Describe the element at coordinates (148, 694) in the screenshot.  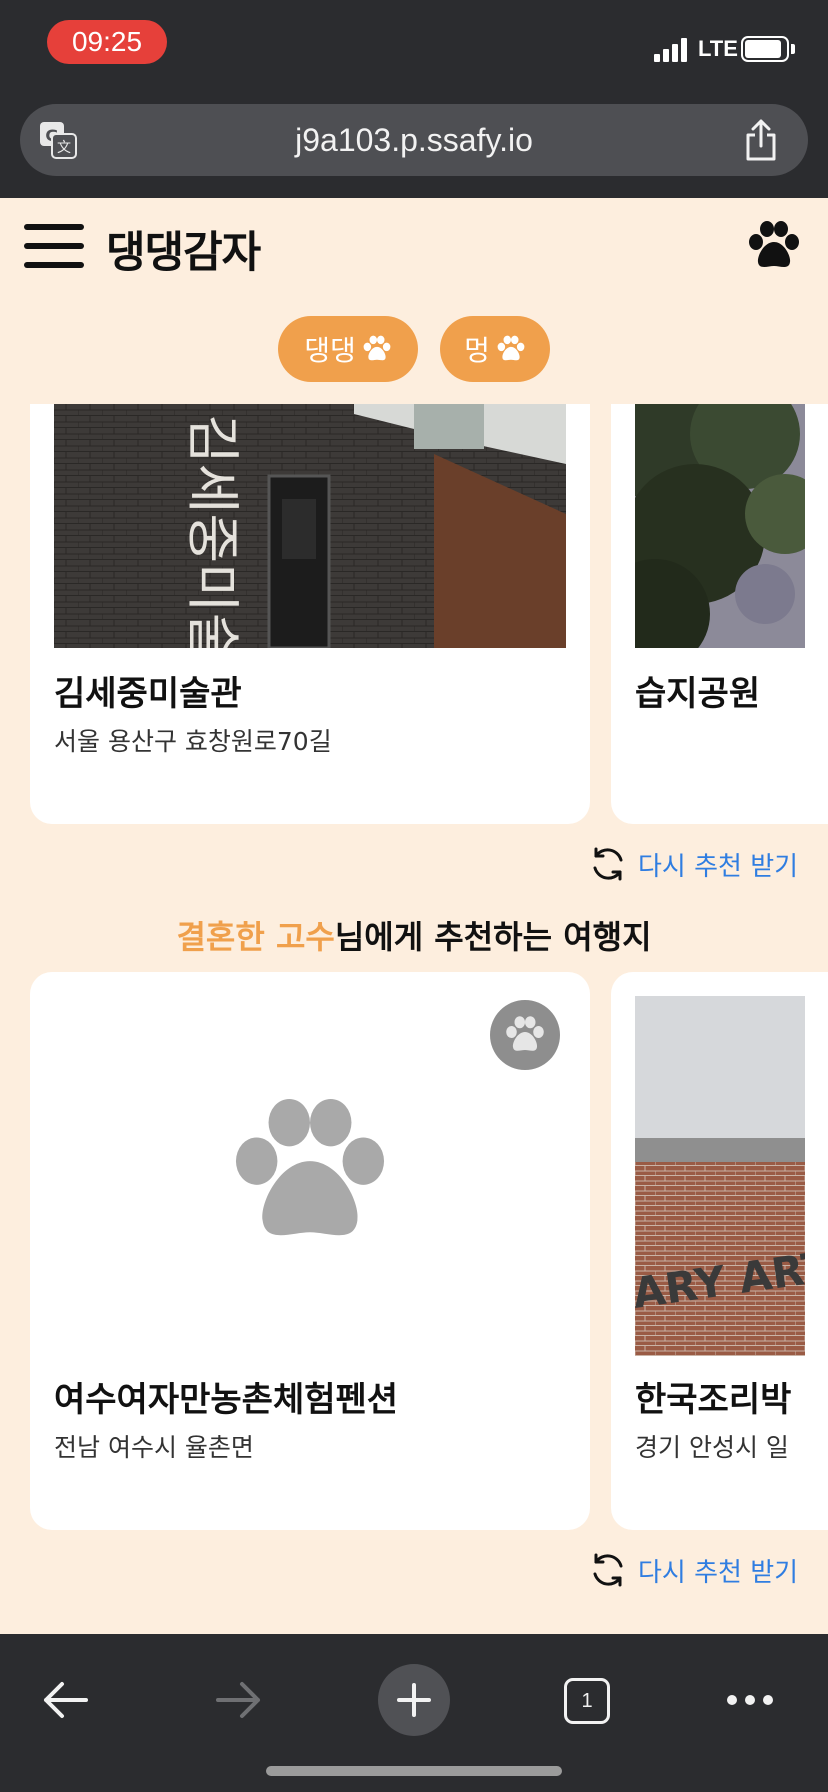
I see `place-title: 김세중미술관` at that location.